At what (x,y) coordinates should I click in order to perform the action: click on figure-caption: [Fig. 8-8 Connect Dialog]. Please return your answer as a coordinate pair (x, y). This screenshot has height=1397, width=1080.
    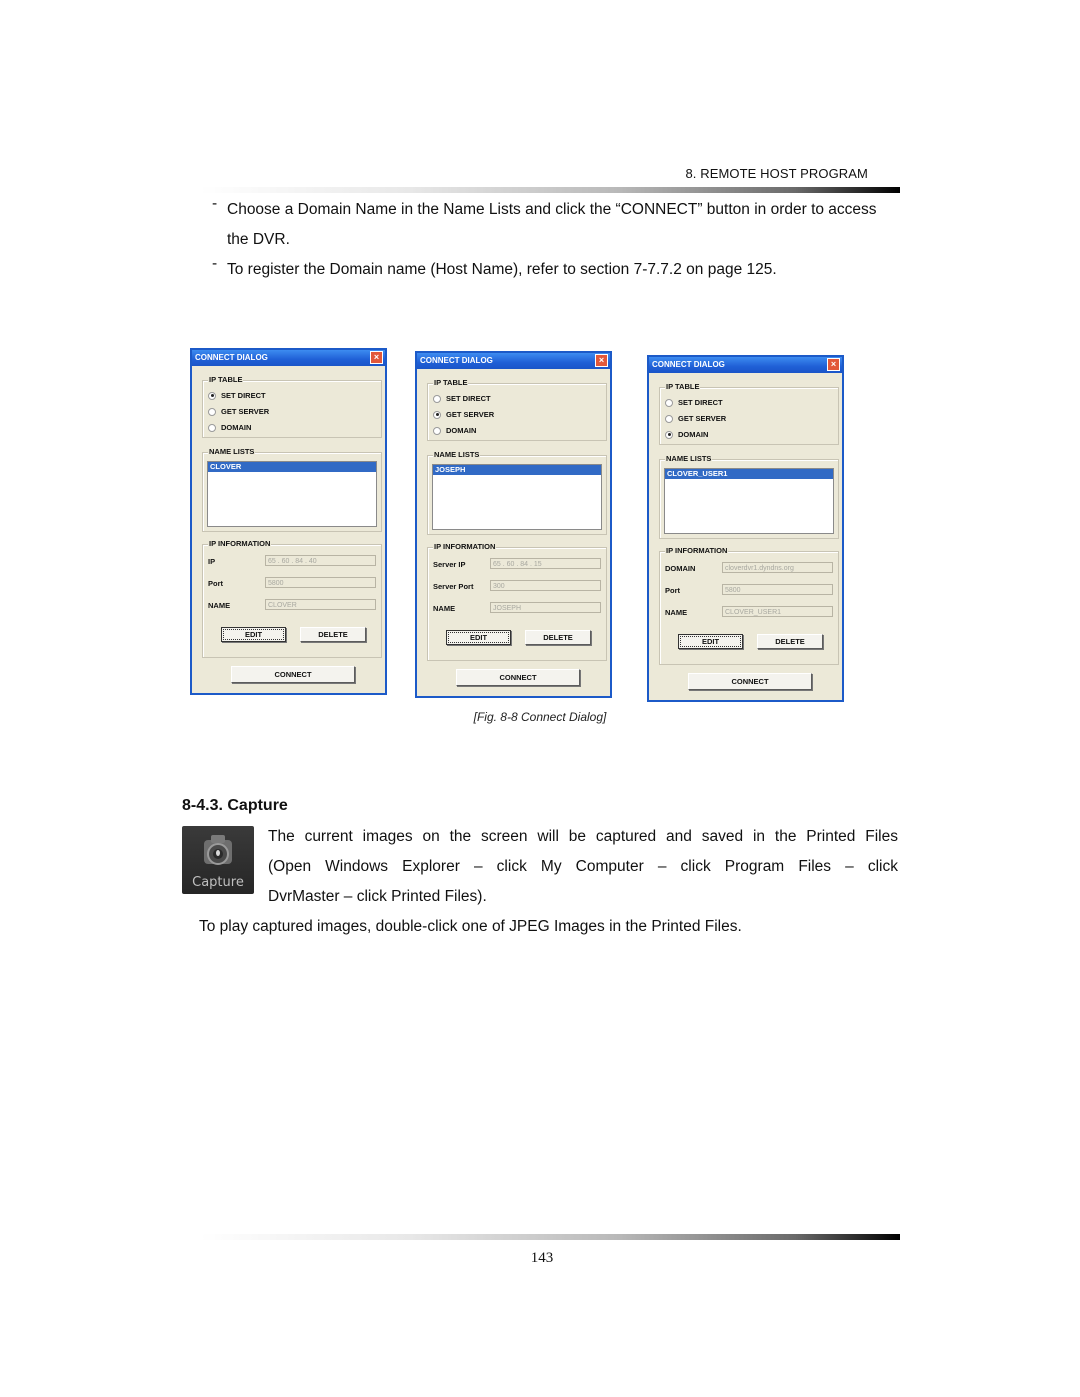
    Looking at the image, I should click on (540, 717).